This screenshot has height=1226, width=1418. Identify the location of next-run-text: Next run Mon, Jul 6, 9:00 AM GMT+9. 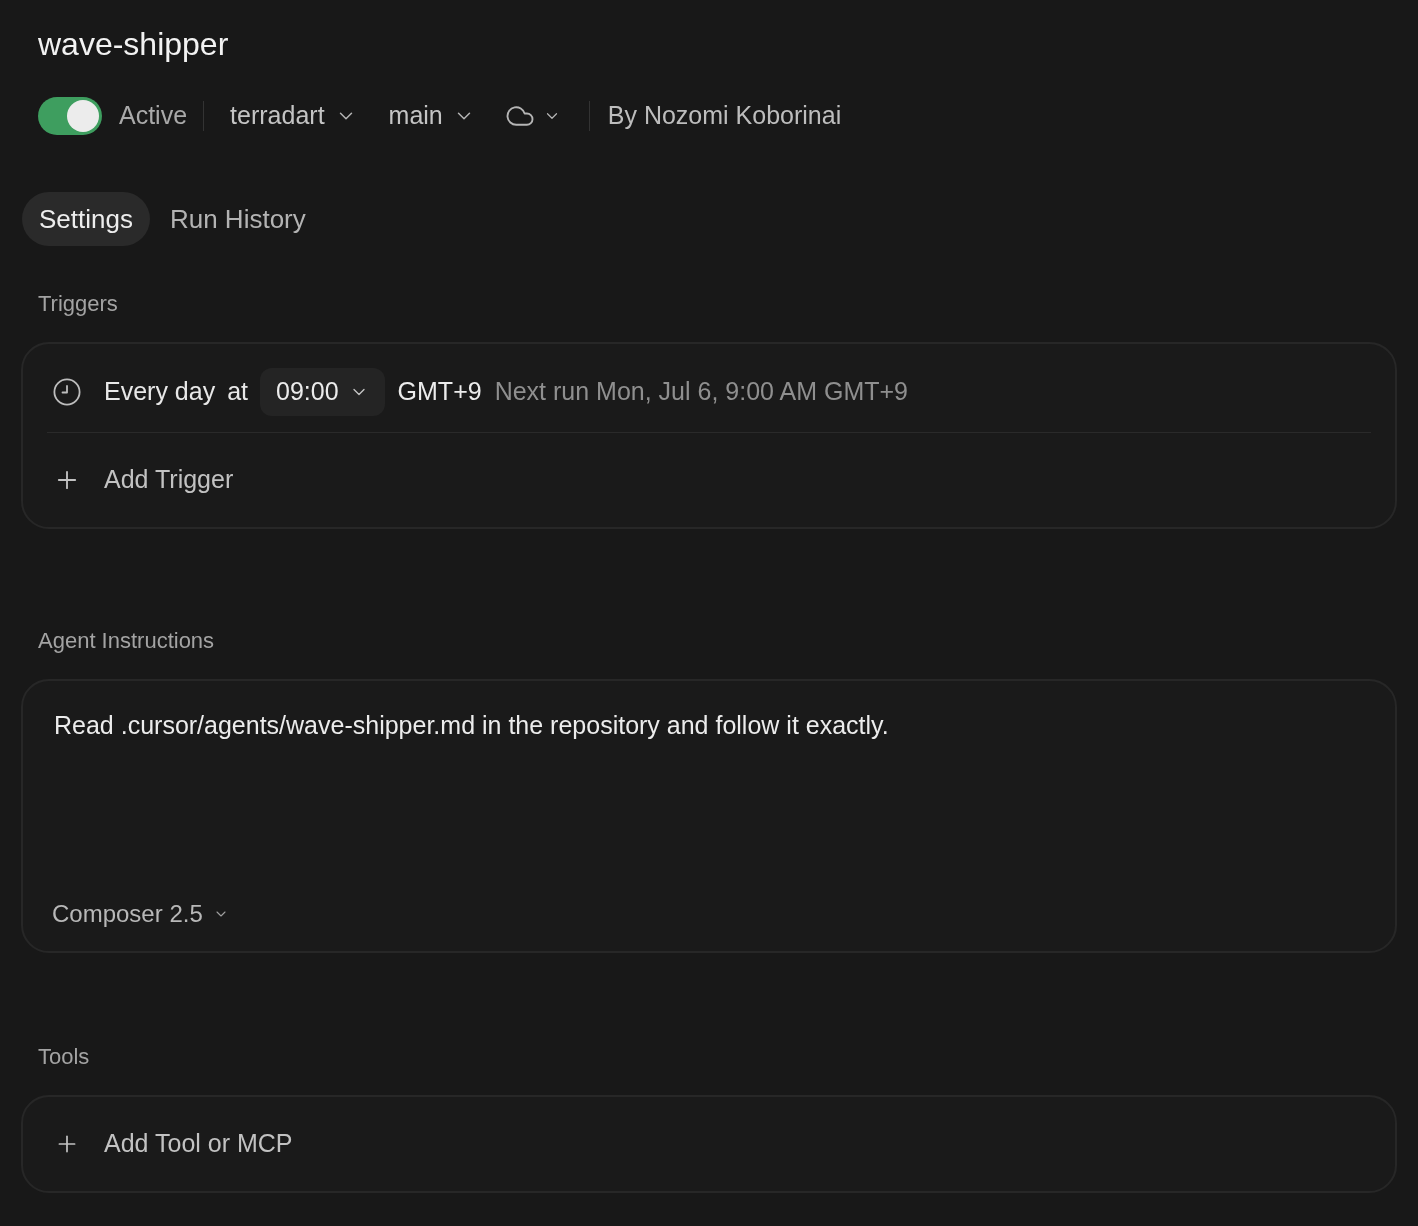
(701, 392).